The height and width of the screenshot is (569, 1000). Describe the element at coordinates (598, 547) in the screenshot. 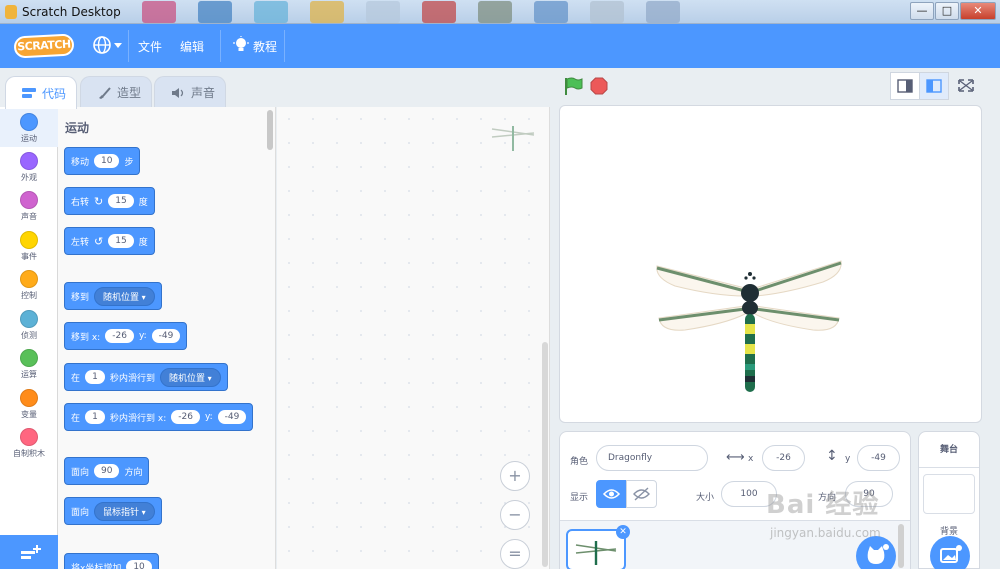

I see `sprite-tile-dragonfly: ✕` at that location.